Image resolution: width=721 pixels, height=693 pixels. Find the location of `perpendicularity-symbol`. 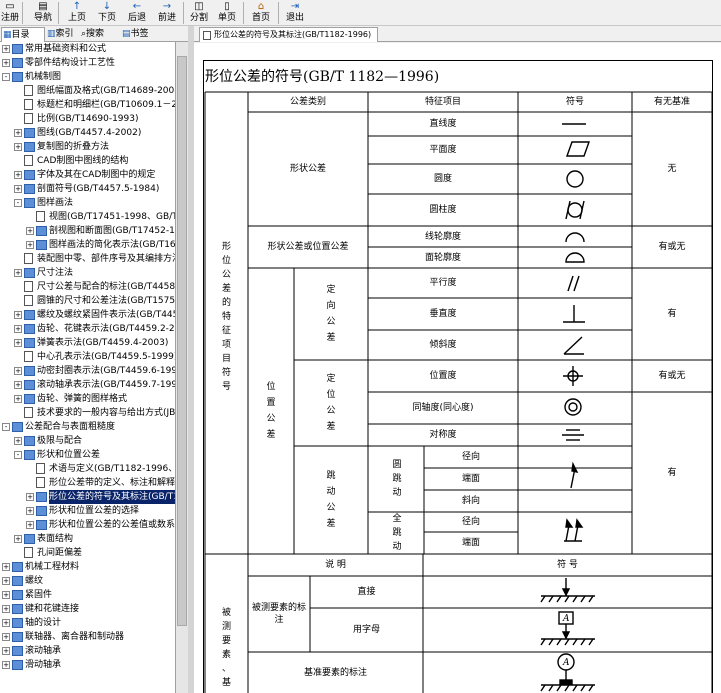

perpendicularity-symbol is located at coordinates (574, 314).